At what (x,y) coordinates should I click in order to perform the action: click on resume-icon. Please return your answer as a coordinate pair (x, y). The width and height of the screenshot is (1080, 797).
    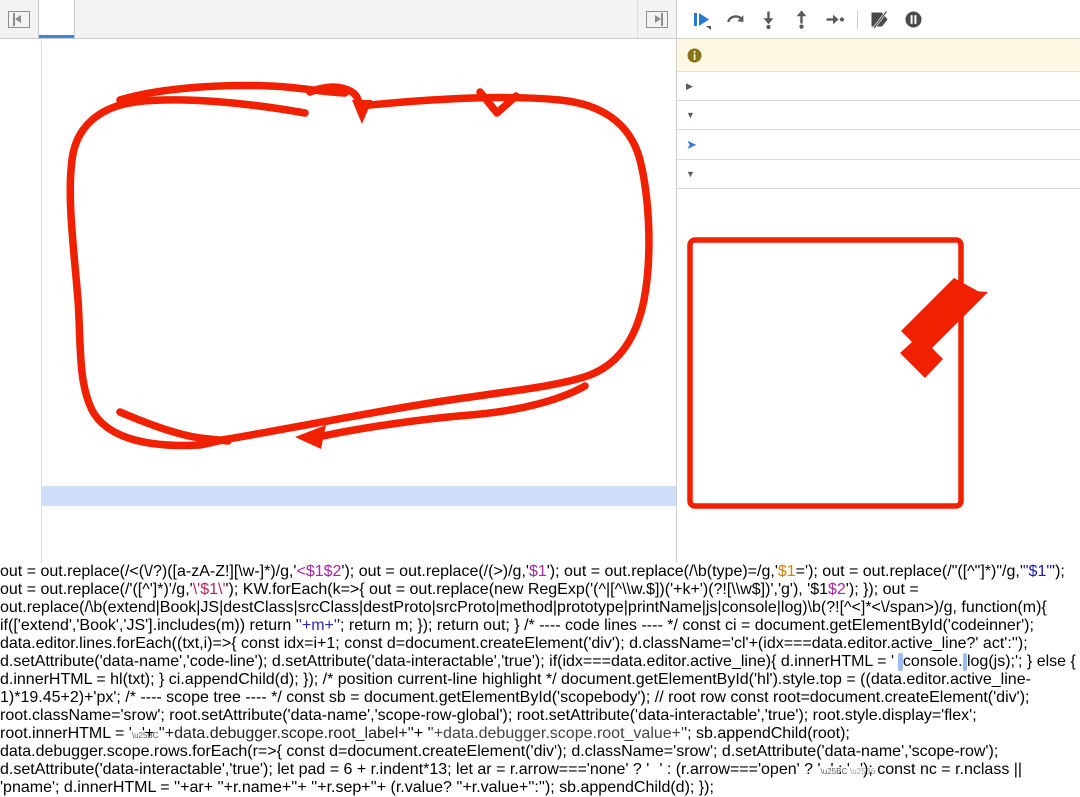
    Looking at the image, I should click on (702, 21).